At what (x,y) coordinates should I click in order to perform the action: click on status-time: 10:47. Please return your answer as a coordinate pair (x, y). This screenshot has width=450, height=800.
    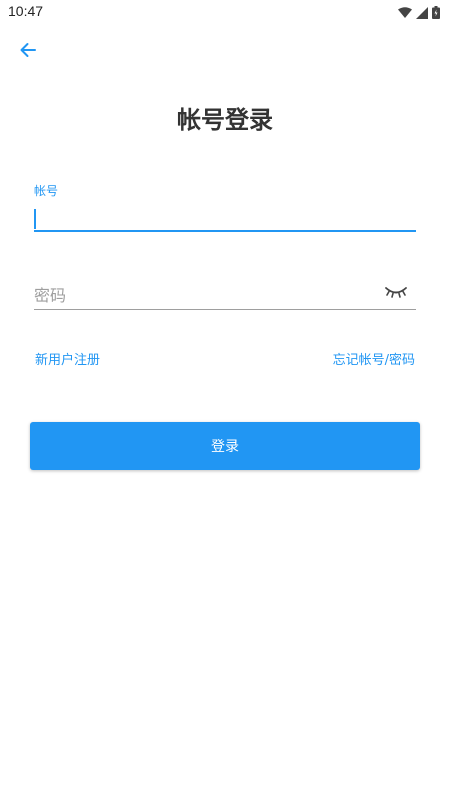
    Looking at the image, I should click on (26, 11).